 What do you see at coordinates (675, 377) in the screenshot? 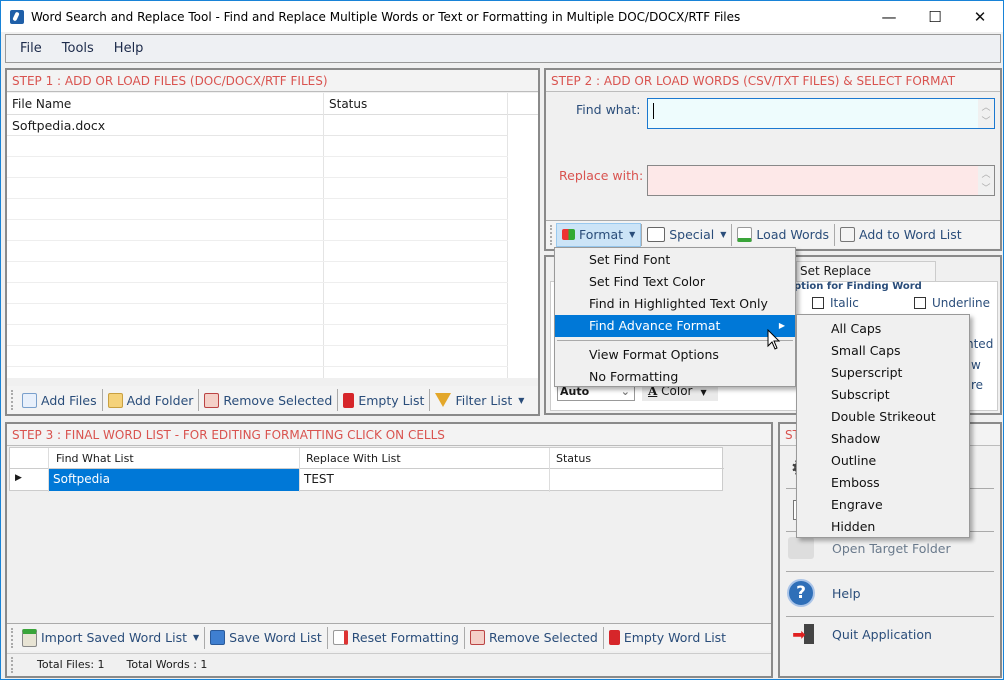
I see `menu-item-no-formatting: No Formatting` at bounding box center [675, 377].